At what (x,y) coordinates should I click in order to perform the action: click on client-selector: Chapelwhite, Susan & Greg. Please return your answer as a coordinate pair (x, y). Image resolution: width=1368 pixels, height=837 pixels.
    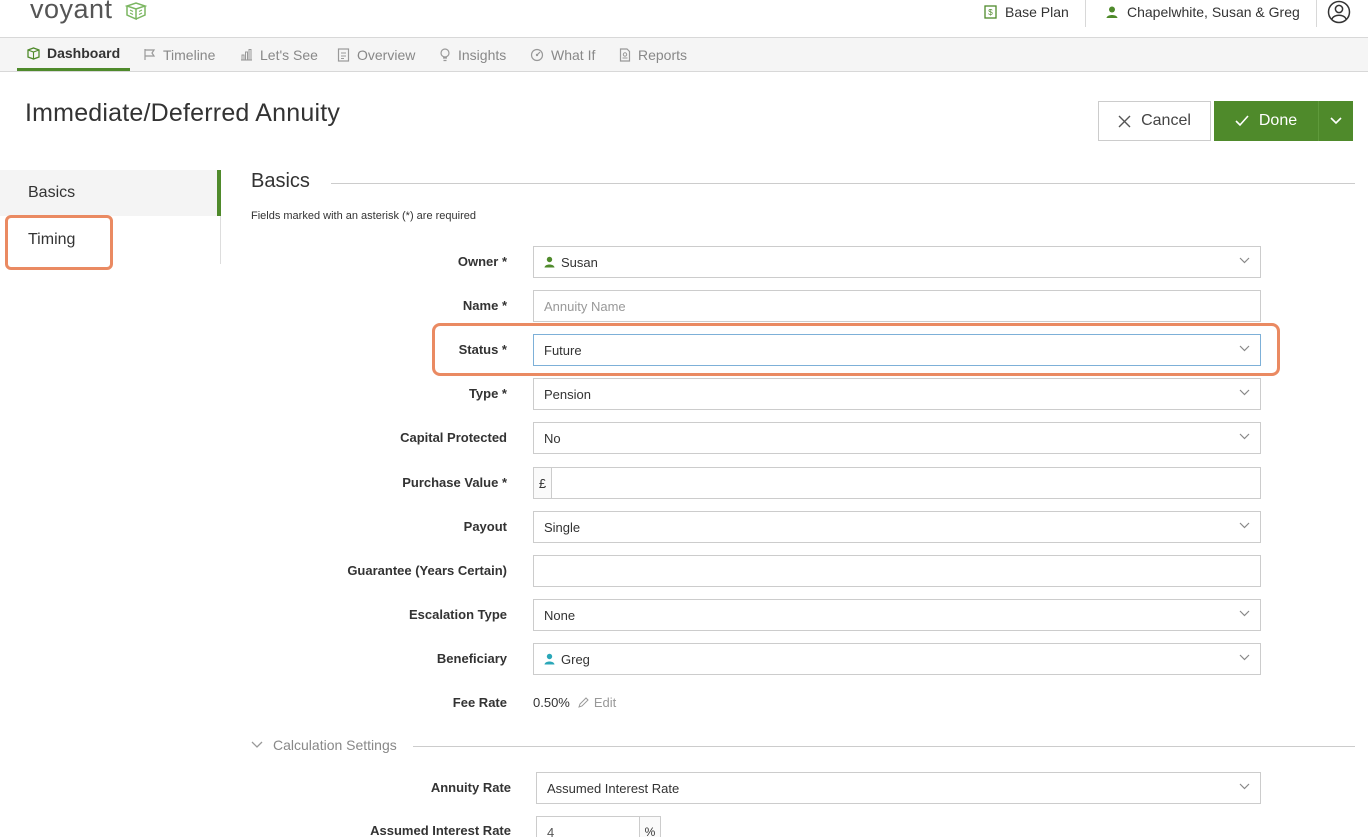
    Looking at the image, I should click on (1202, 12).